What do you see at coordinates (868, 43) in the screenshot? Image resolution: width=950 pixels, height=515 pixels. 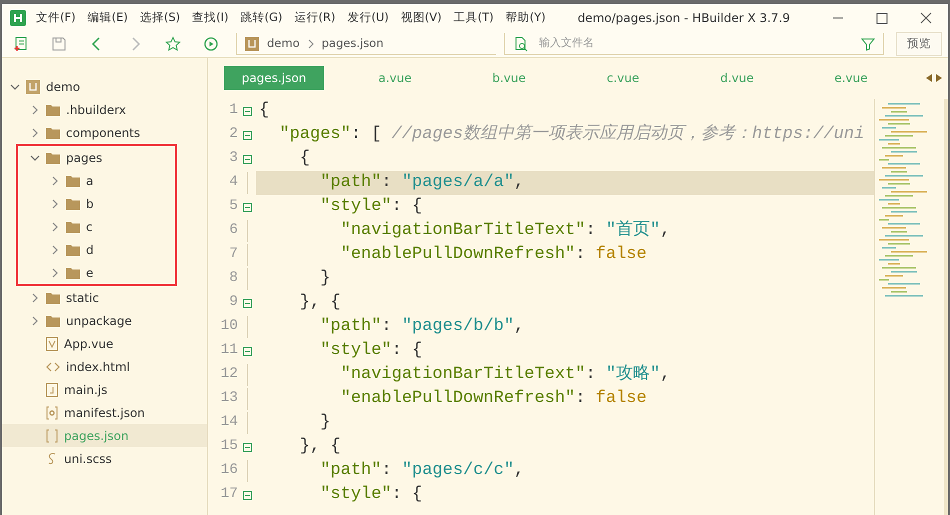 I see `filter-icon` at bounding box center [868, 43].